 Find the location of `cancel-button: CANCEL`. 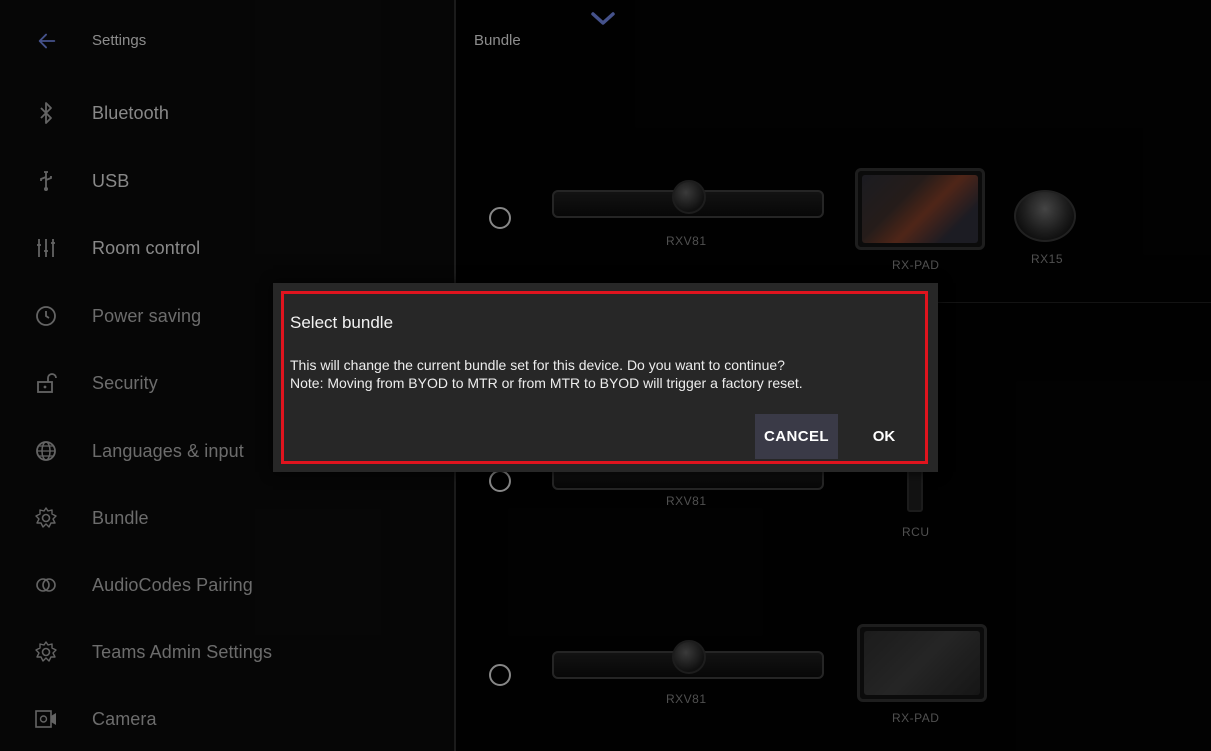

cancel-button: CANCEL is located at coordinates (796, 436).